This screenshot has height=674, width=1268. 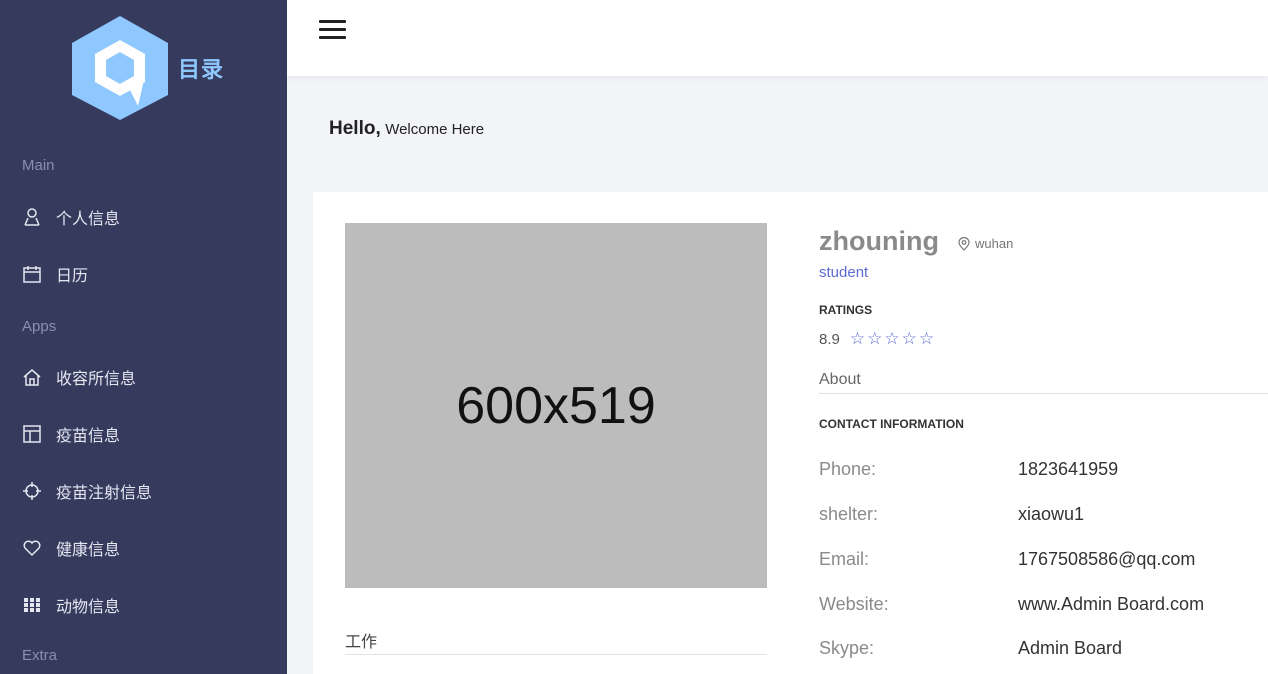 What do you see at coordinates (333, 30) in the screenshot?
I see `hamburger-icon` at bounding box center [333, 30].